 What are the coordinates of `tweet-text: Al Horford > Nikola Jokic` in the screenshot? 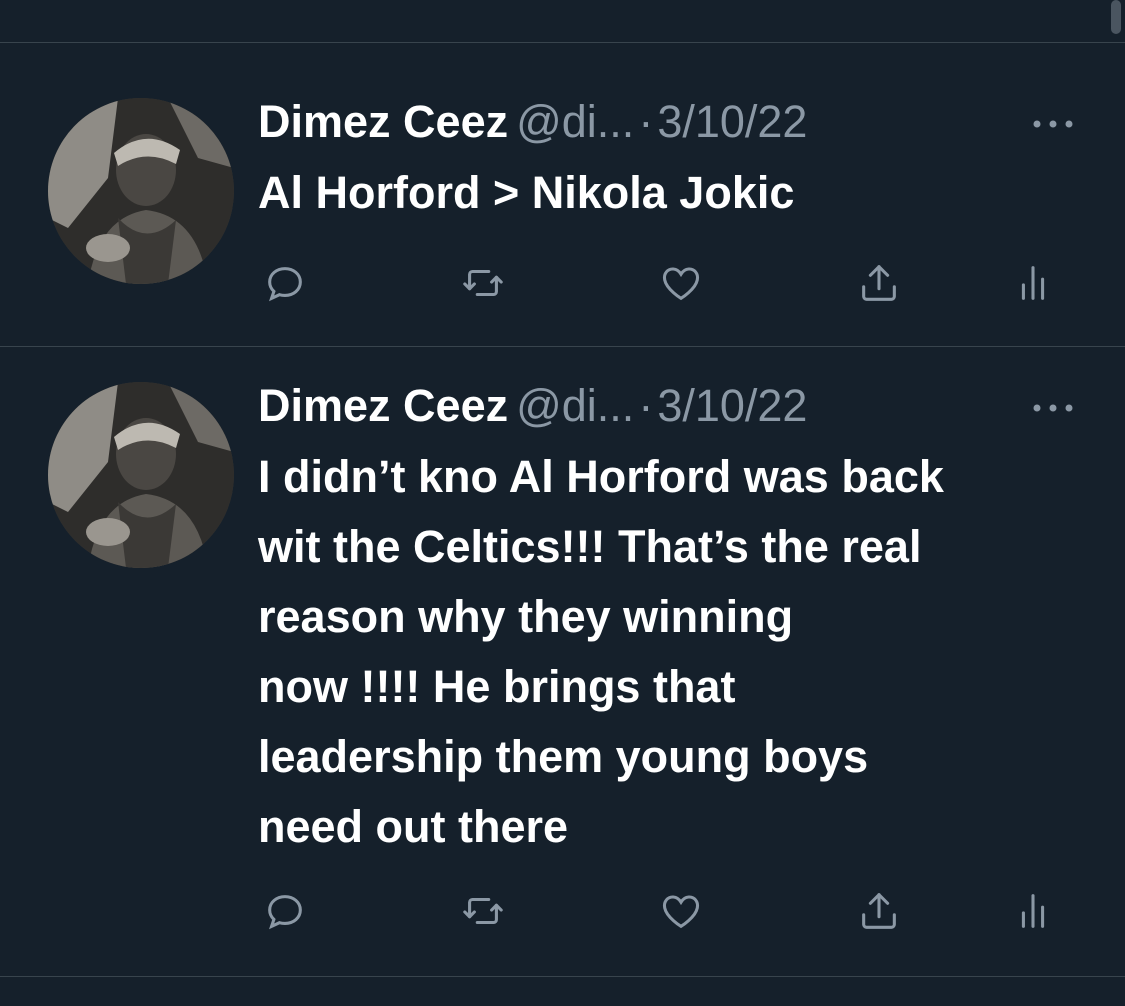 It's located at (526, 192).